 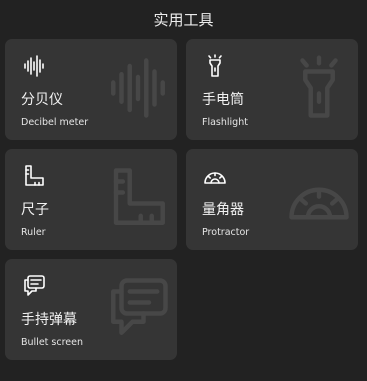 I want to click on tool-card-protractor: 量角器 Protractor, so click(x=272, y=199).